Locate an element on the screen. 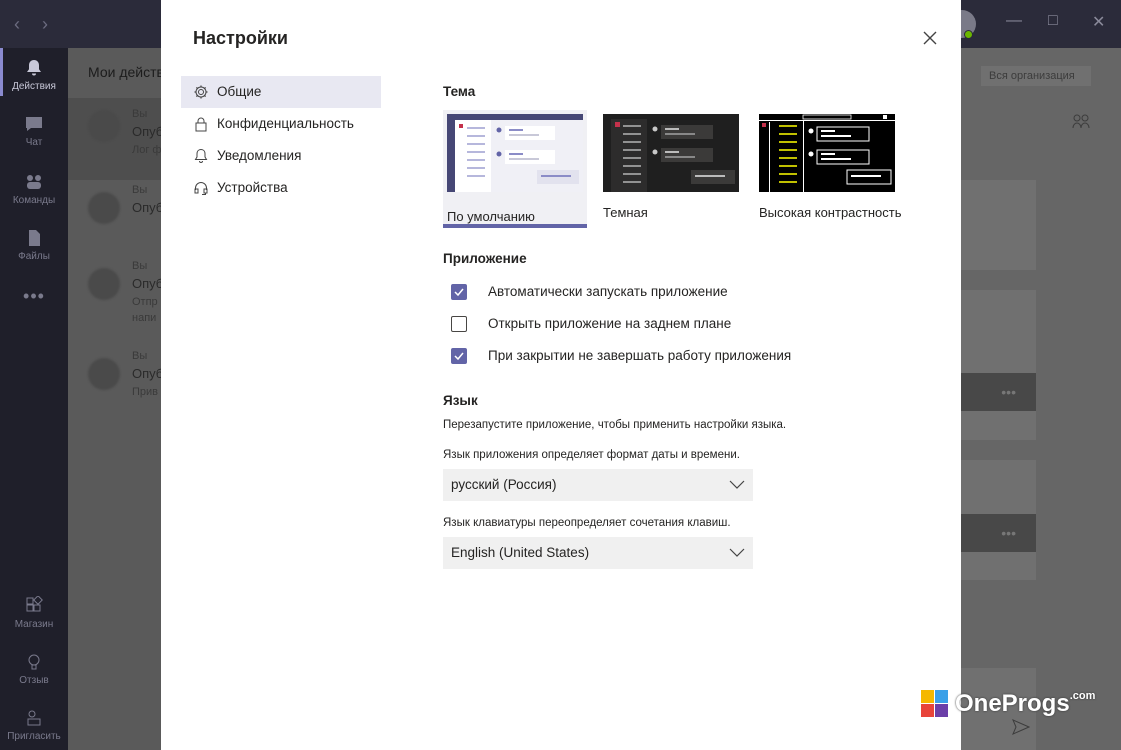 Image resolution: width=1121 pixels, height=750 pixels. back-icon: ‹ is located at coordinates (17, 24).